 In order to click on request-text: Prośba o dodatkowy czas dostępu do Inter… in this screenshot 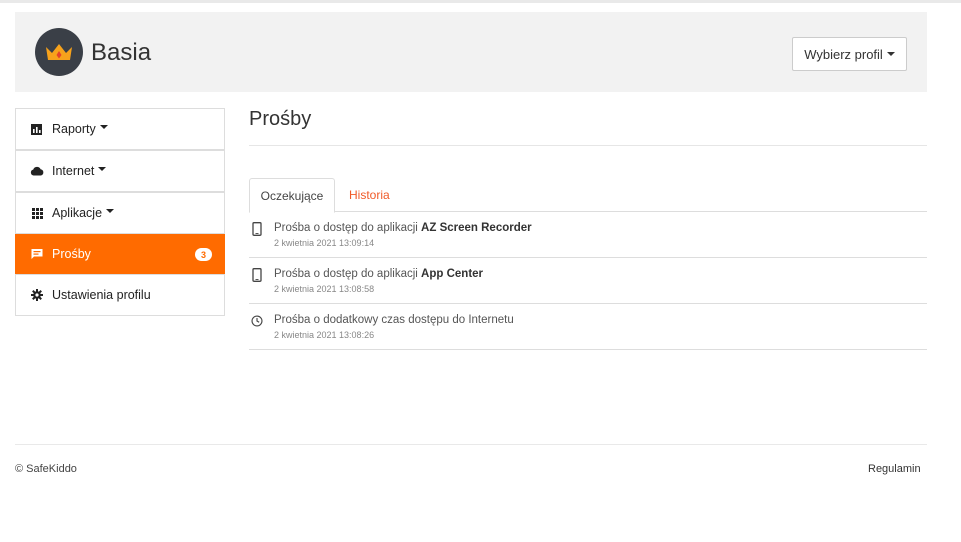, I will do `click(394, 320)`.